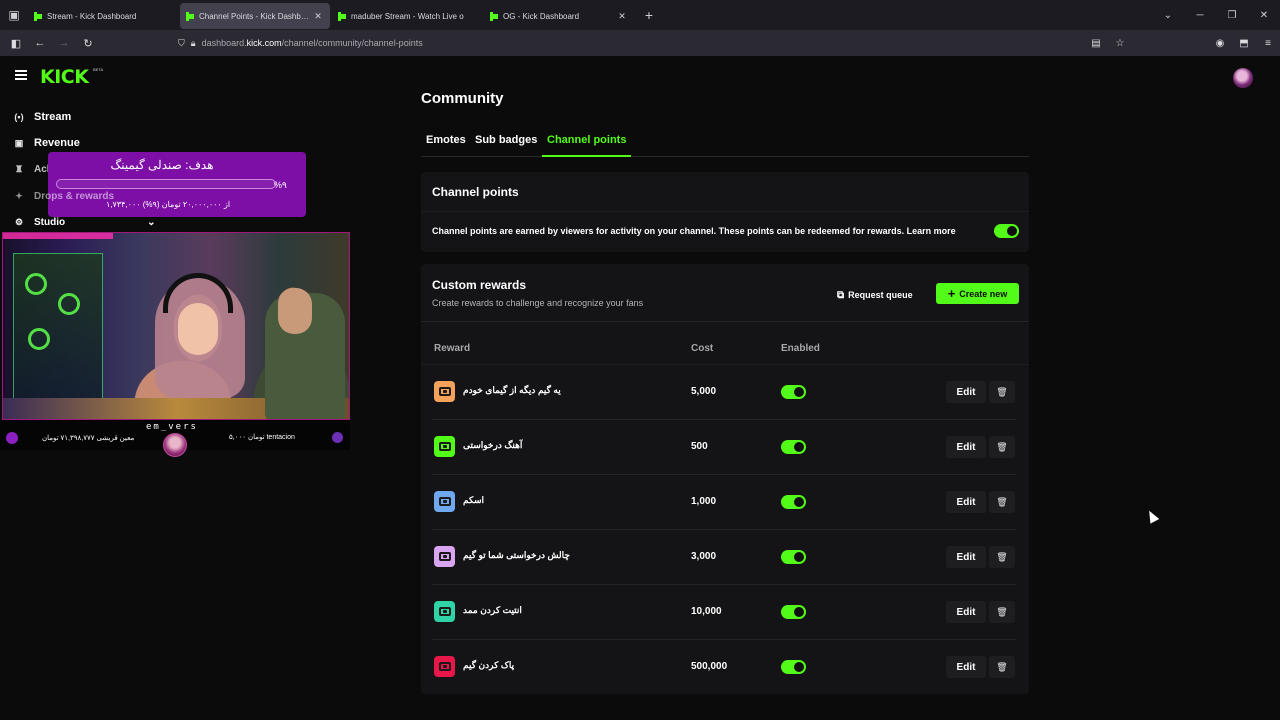 This screenshot has height=720, width=1280. Describe the element at coordinates (53, 117) in the screenshot. I see `sidebar-item-label: Stream` at that location.